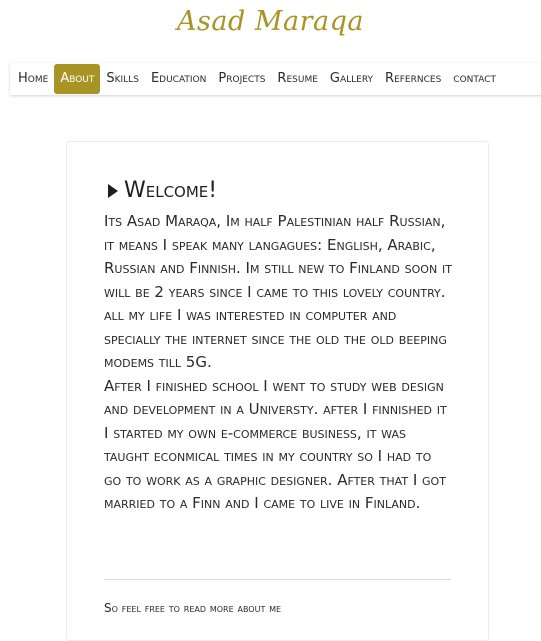 The height and width of the screenshot is (641, 541). What do you see at coordinates (297, 79) in the screenshot?
I see `nav-resume: Resume` at bounding box center [297, 79].